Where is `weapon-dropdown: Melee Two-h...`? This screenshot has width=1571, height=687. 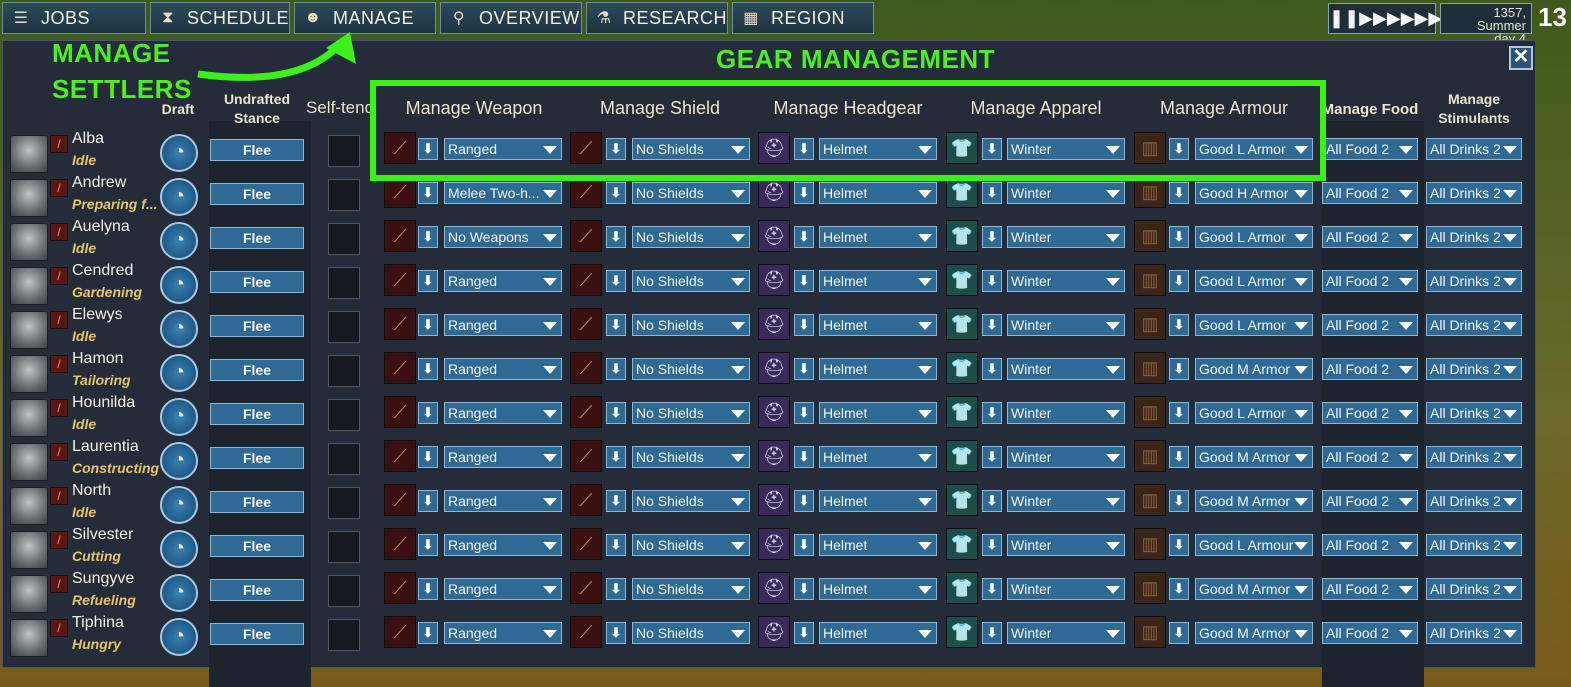 weapon-dropdown: Melee Two-h... is located at coordinates (503, 193).